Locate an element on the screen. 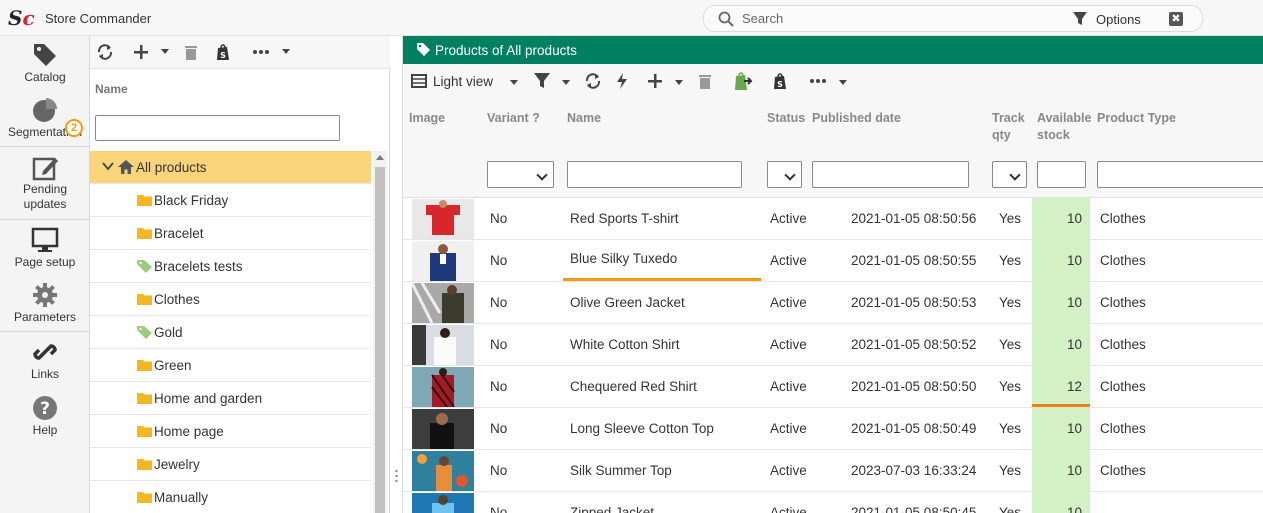 The height and width of the screenshot is (513, 1263). nav-pending-updates: Pending updates is located at coordinates (45, 183).